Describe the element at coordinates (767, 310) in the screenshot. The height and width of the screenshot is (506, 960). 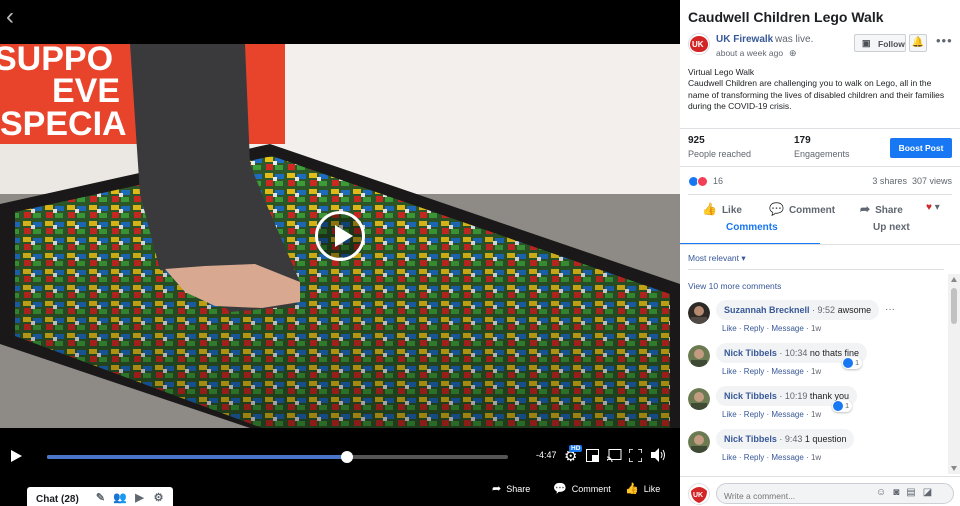
I see `comment-author: Suzannah Brecknell` at that location.